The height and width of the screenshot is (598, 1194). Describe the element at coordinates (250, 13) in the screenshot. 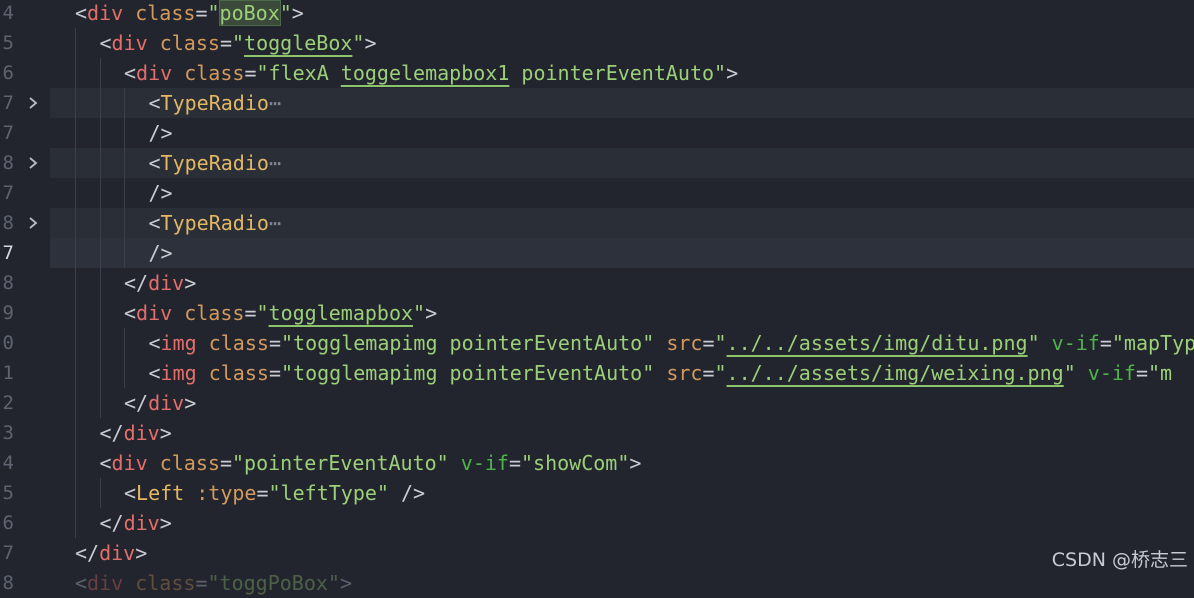

I see `code-token: poBox` at that location.